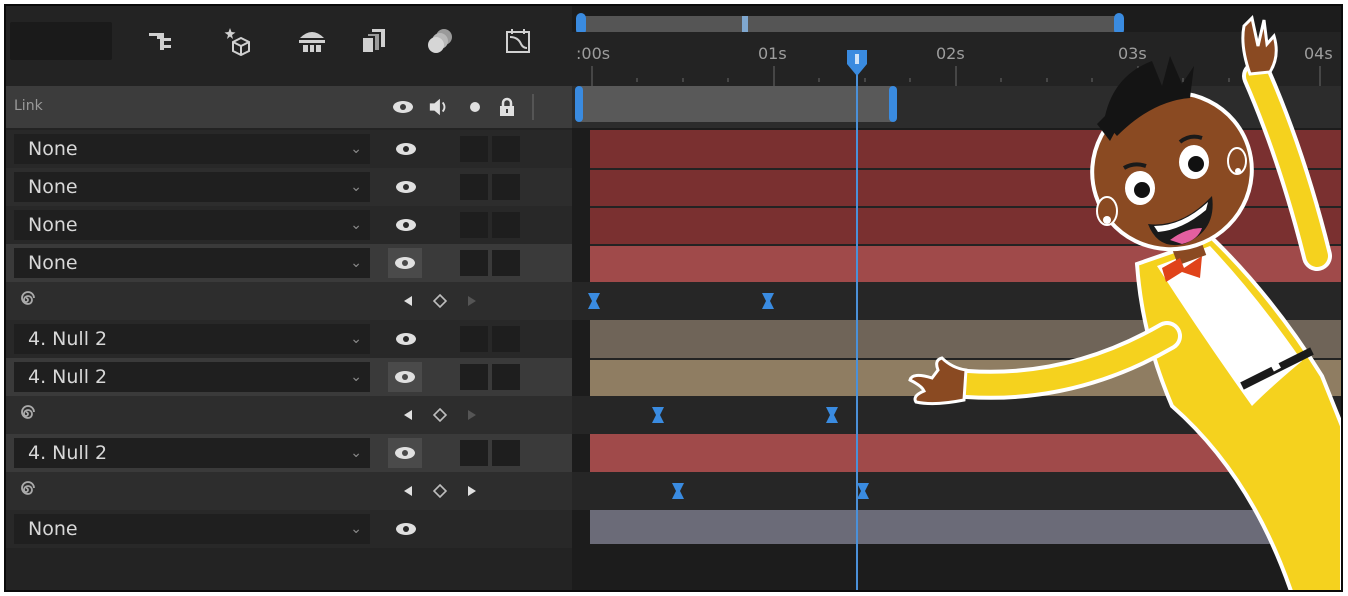  I want to click on current-time-field, so click(61, 41).